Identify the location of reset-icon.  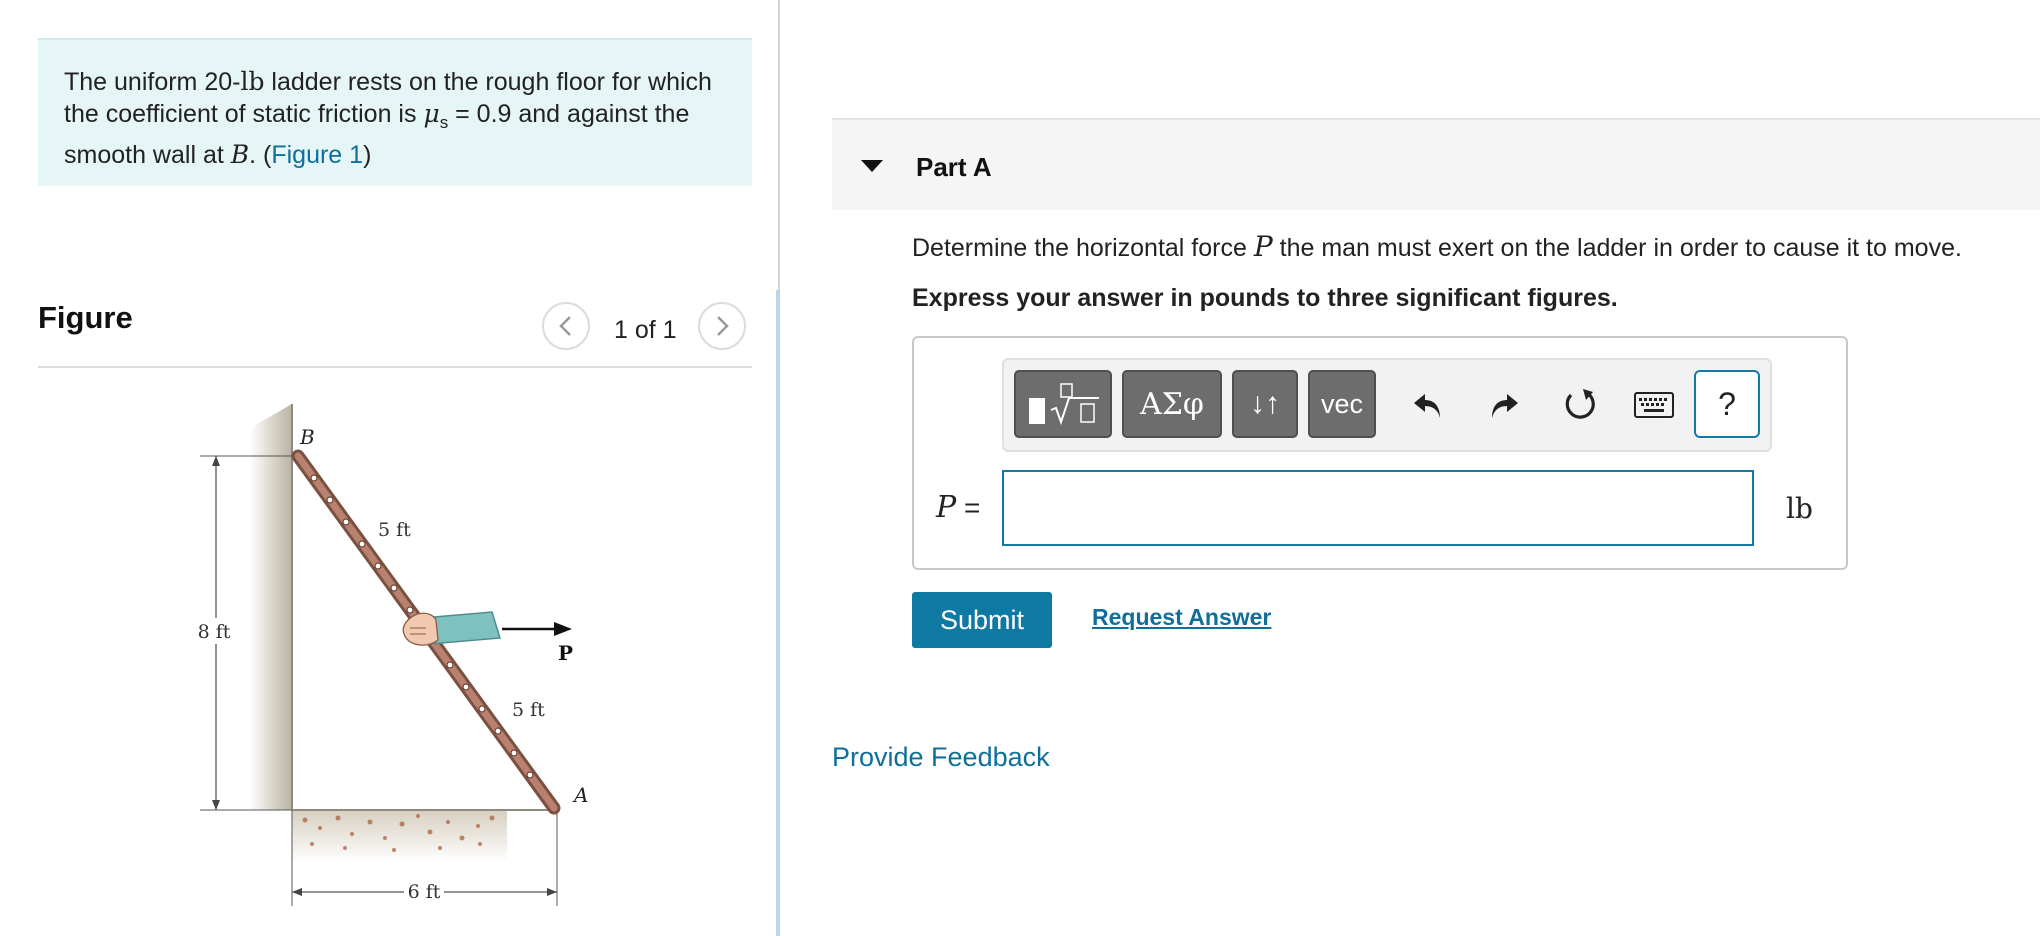
(1580, 404).